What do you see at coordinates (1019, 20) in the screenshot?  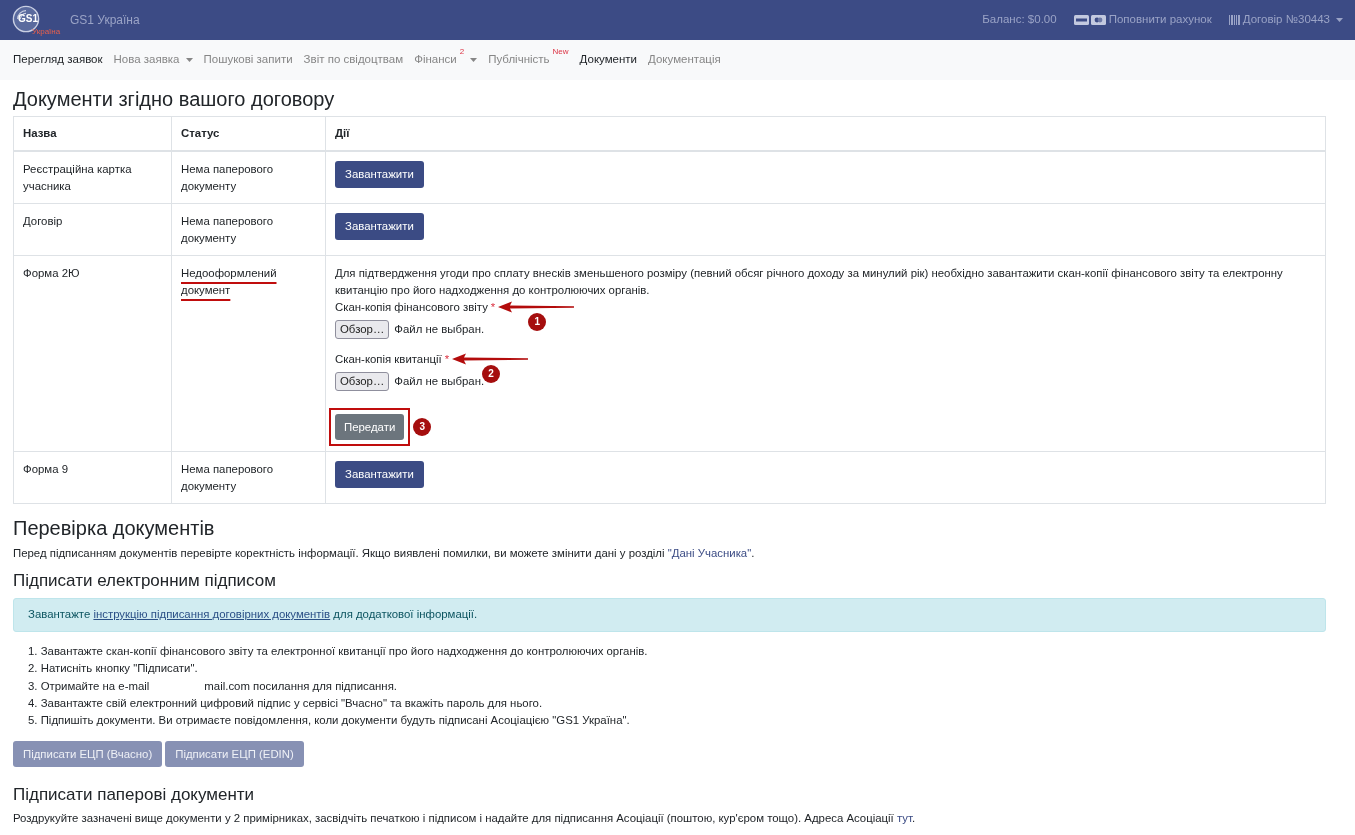 I see `balance-link: Баланс: $0.00` at bounding box center [1019, 20].